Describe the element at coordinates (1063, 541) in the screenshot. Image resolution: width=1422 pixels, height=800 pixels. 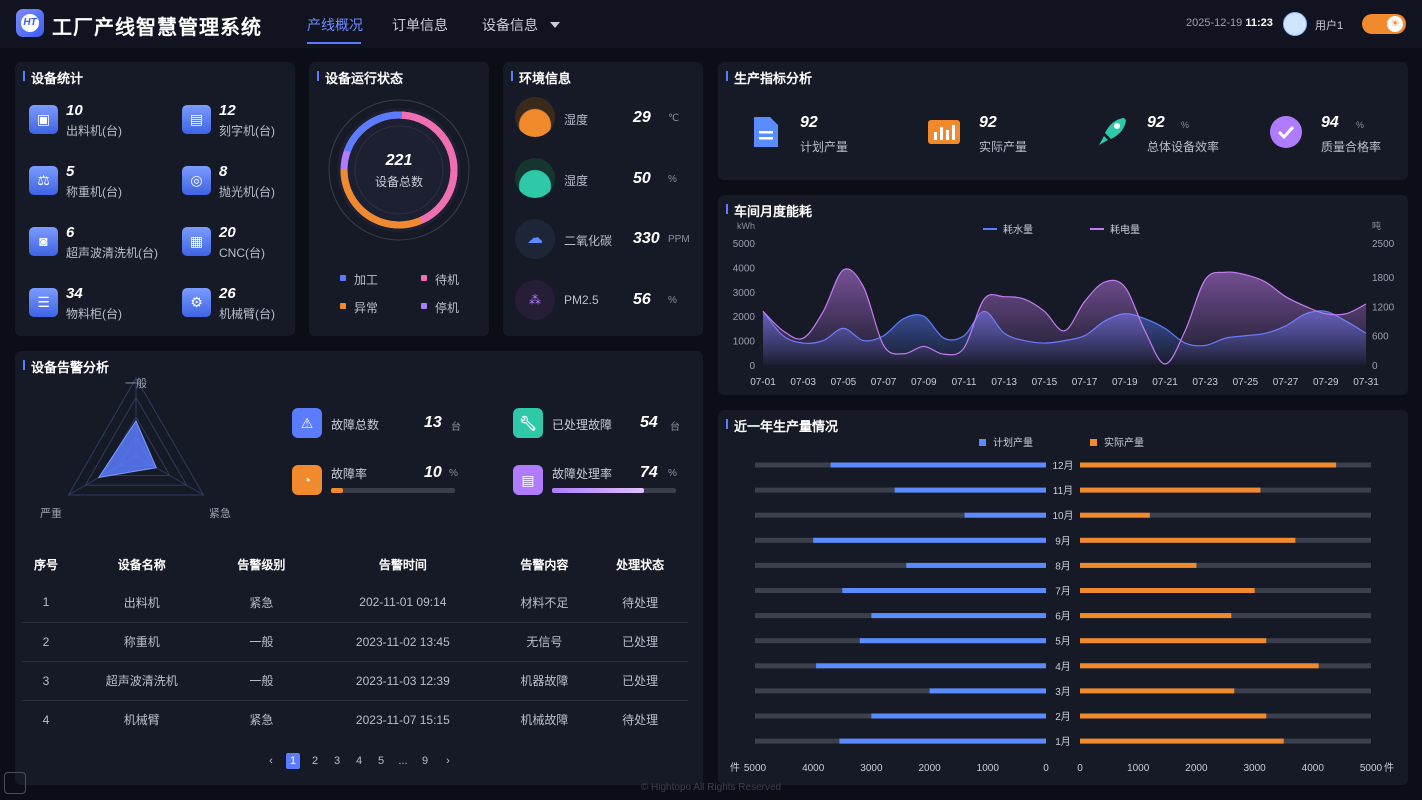
I see `month-label: 9月` at that location.